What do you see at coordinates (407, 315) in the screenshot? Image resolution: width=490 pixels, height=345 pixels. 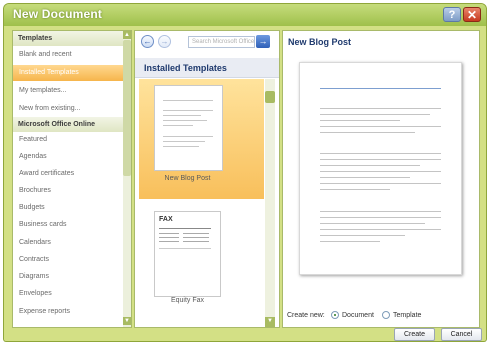 I see `template-radio-label: Template` at bounding box center [407, 315].